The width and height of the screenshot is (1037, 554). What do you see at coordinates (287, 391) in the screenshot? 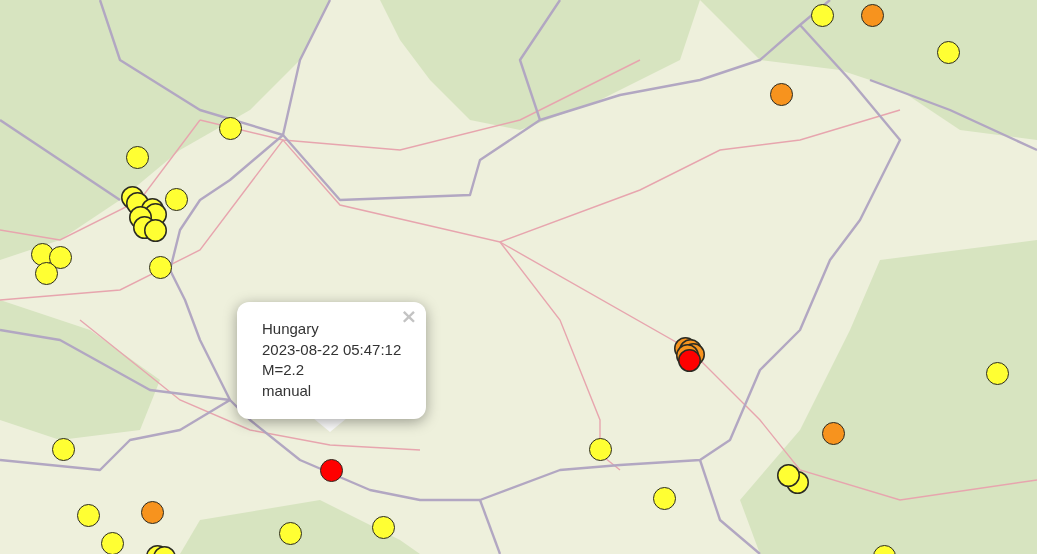
I see `status-text: manual` at bounding box center [287, 391].